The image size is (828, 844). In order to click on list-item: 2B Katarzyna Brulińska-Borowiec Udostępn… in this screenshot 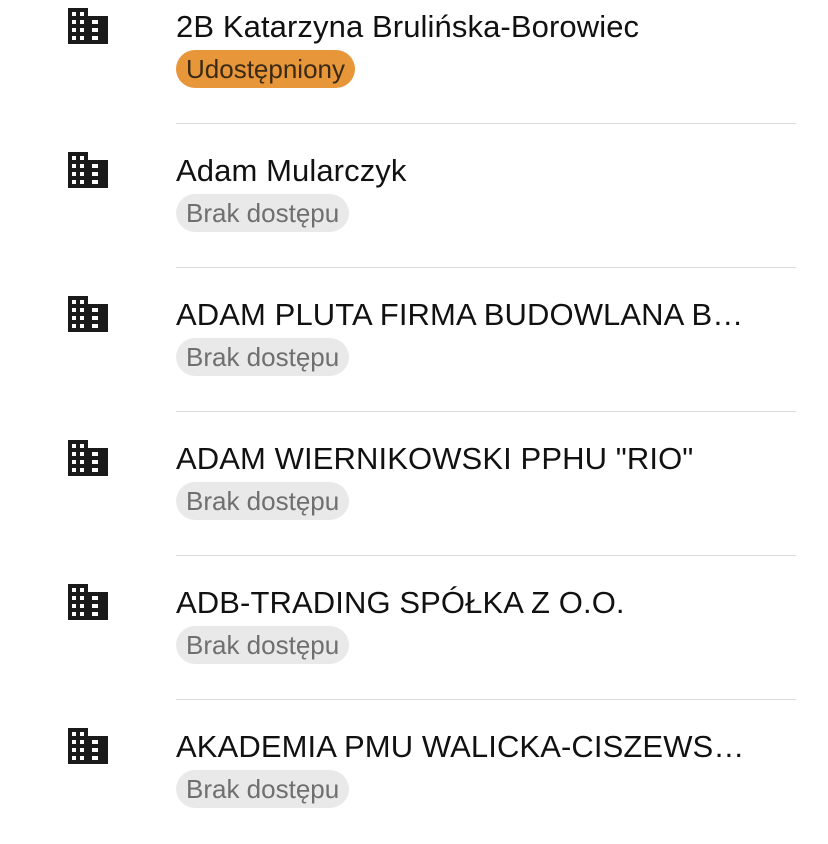, I will do `click(414, 62)`.